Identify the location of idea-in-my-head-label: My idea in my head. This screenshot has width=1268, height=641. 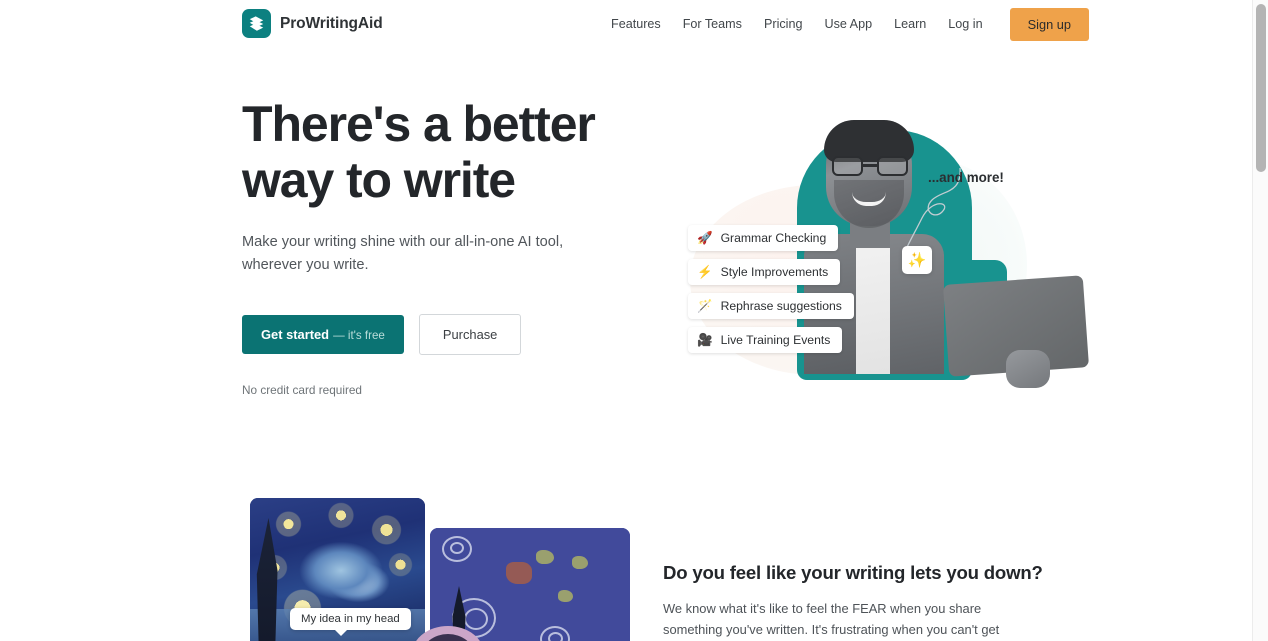
(350, 622).